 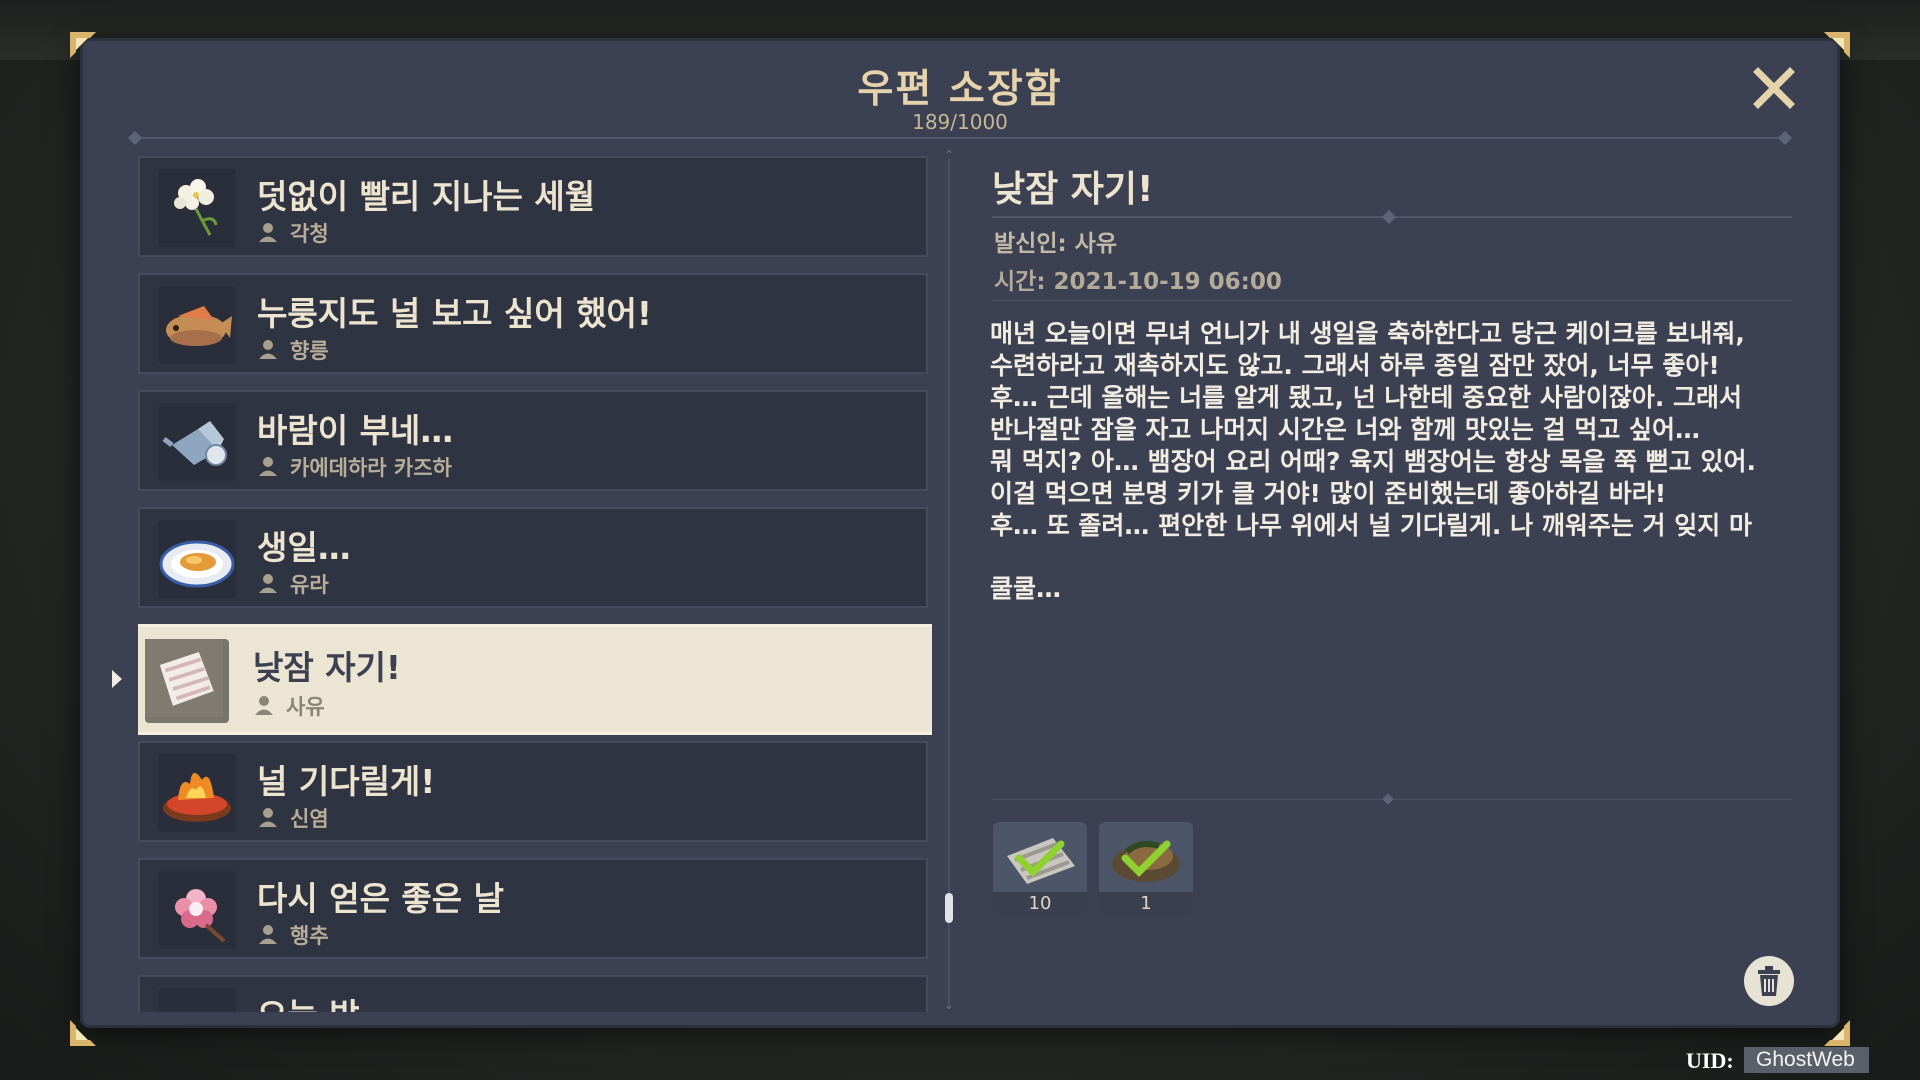 I want to click on mail-item: 생일… 유라, so click(x=533, y=557).